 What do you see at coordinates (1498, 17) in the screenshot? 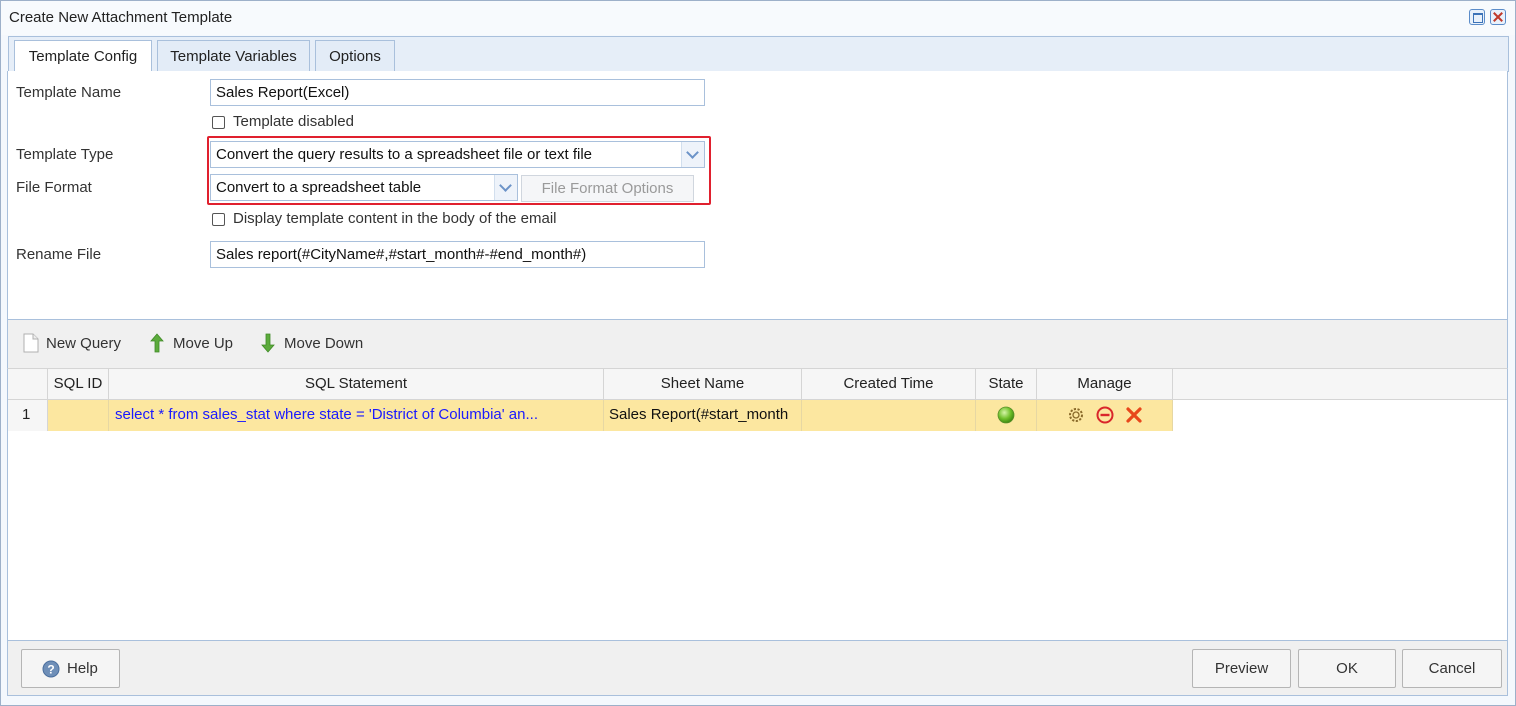
I see `close-icon` at bounding box center [1498, 17].